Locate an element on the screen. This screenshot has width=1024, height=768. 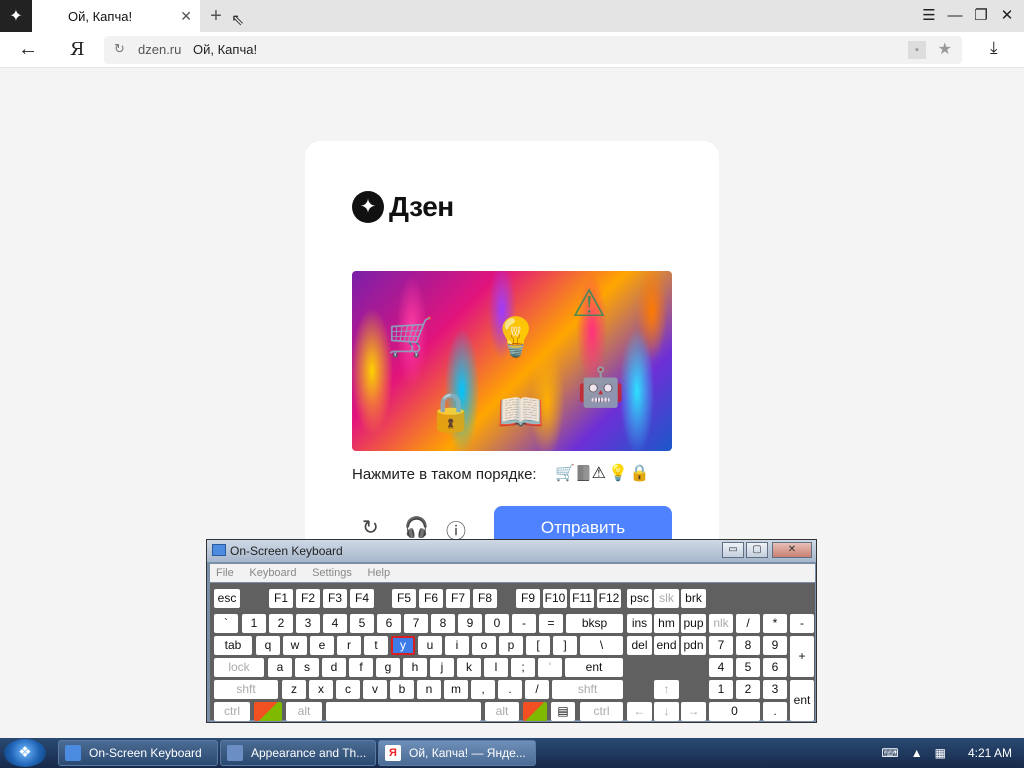
context-menu-icon: ▤ is located at coordinates (563, 711).